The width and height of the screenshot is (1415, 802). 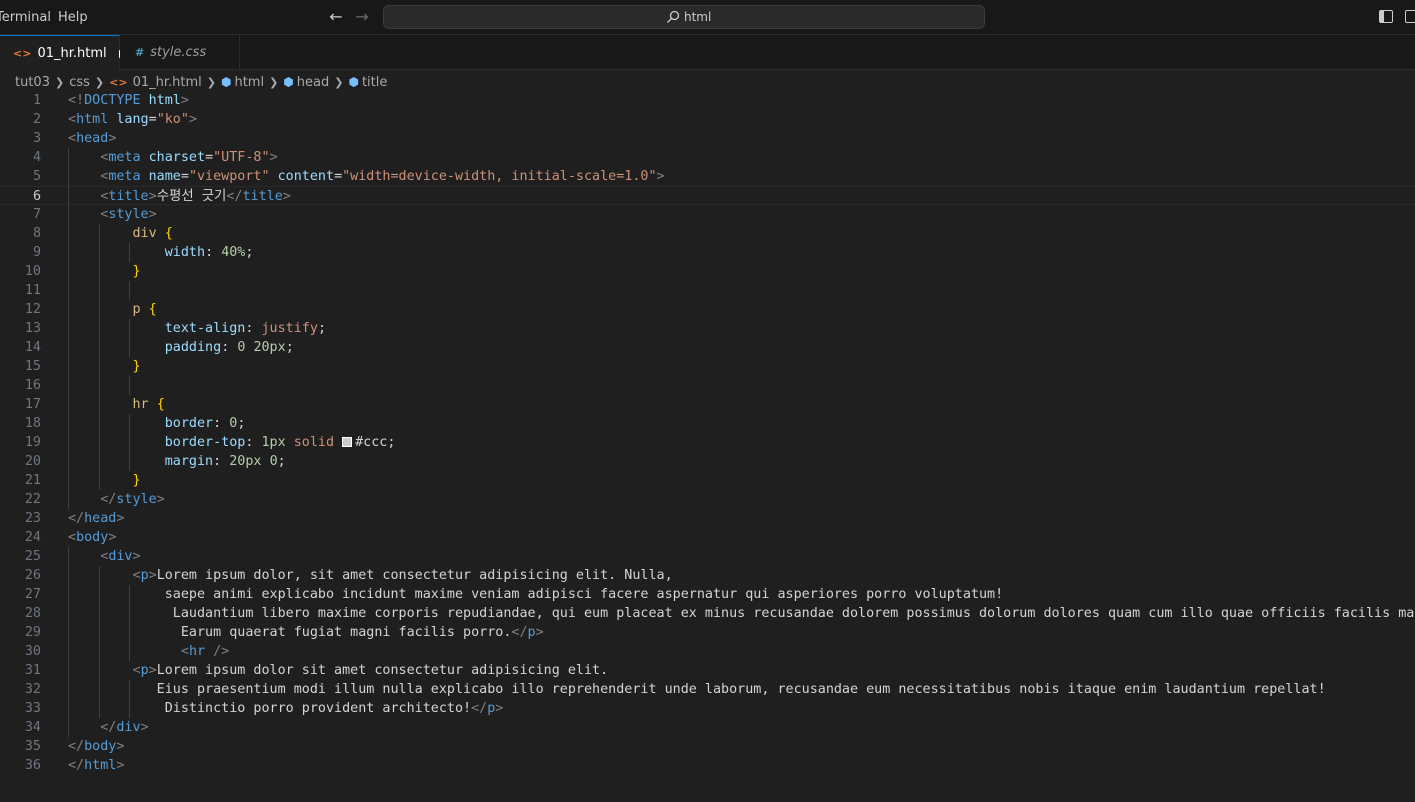 What do you see at coordinates (79, 82) in the screenshot?
I see `breadcrumb-item: css` at bounding box center [79, 82].